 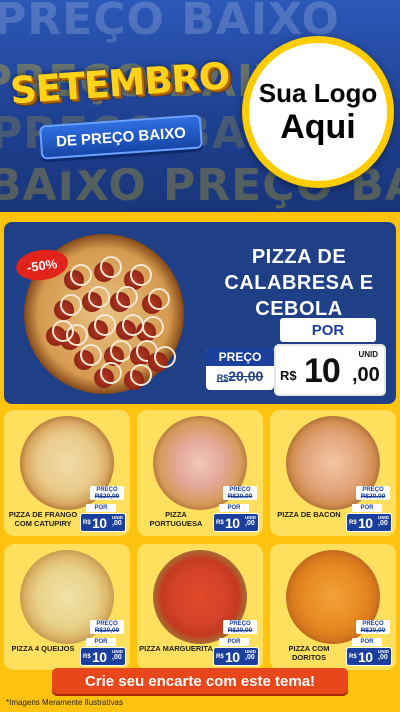 I want to click on logo-text-line1: Sua Logo, so click(x=318, y=93).